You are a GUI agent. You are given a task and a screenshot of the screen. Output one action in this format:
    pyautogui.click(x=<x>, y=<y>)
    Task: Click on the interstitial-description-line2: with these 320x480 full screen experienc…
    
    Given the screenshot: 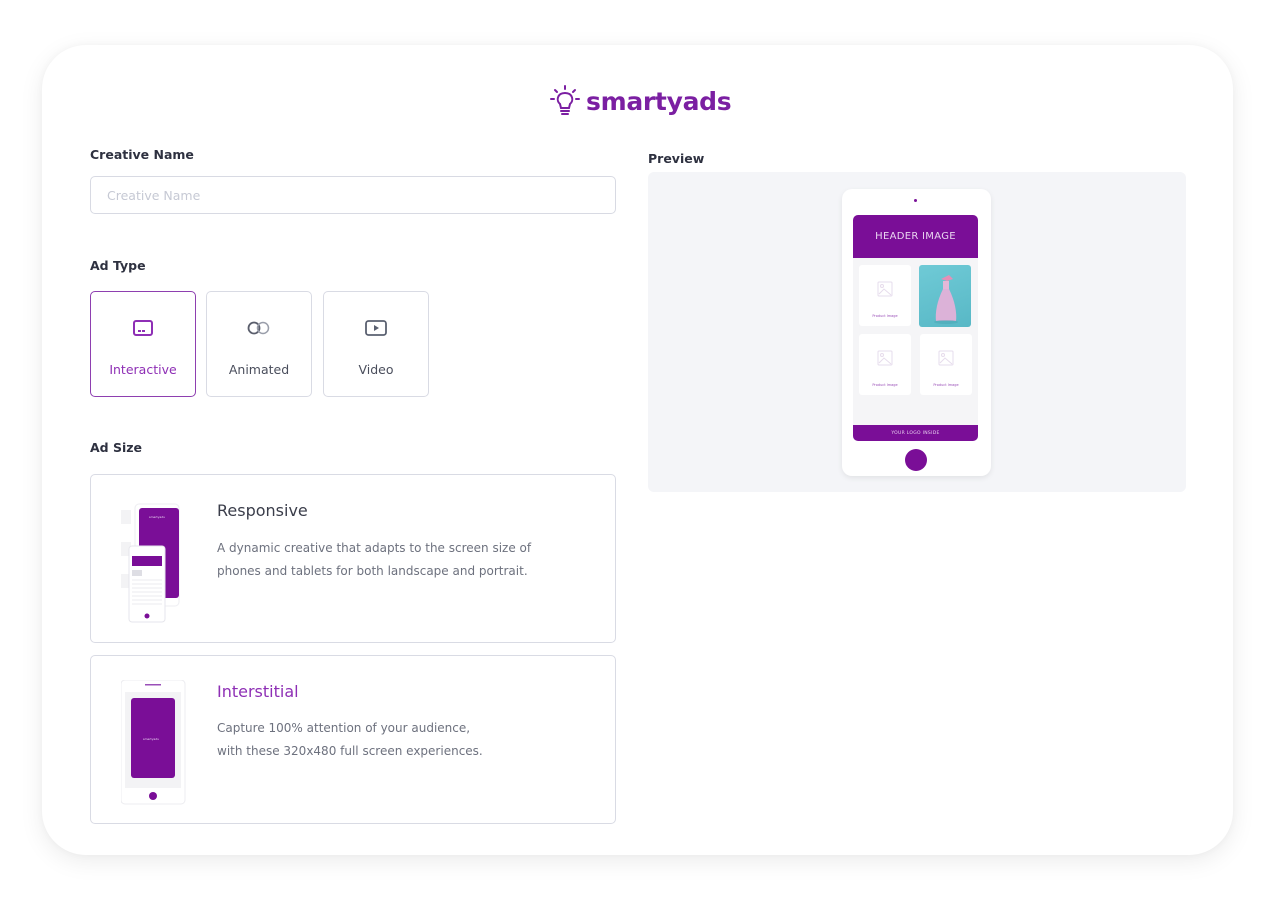 What is the action you would take?
    pyautogui.click(x=350, y=751)
    